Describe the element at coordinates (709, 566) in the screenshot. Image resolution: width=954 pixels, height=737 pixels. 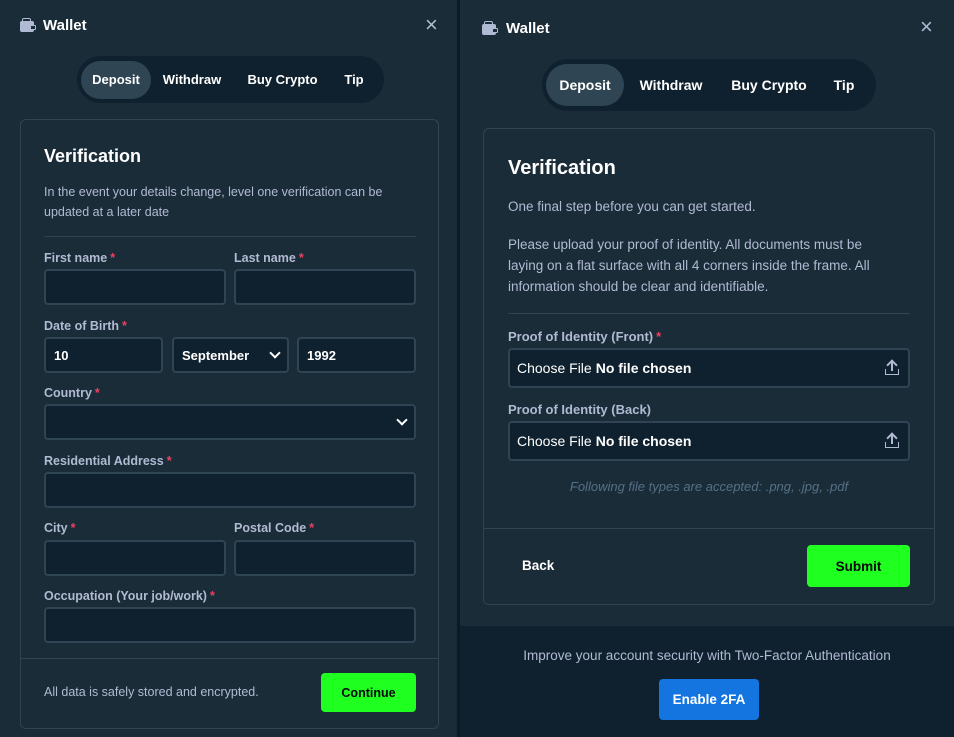
I see `card-footer: Back Submit` at that location.